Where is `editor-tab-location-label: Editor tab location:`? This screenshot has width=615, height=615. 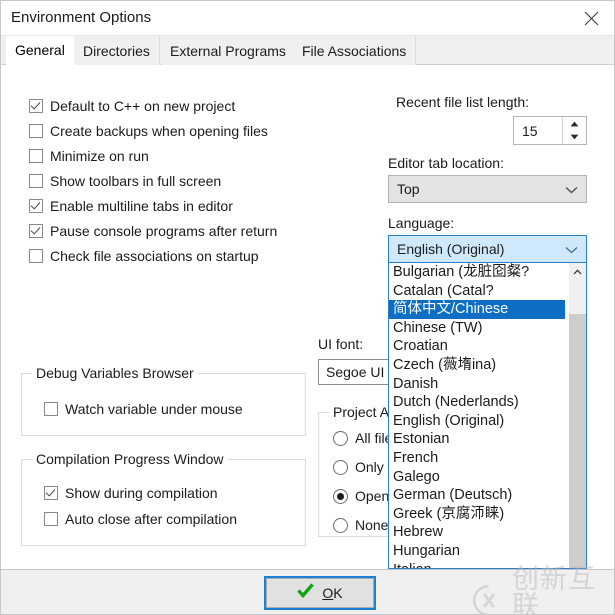
editor-tab-location-label: Editor tab location: is located at coordinates (446, 163).